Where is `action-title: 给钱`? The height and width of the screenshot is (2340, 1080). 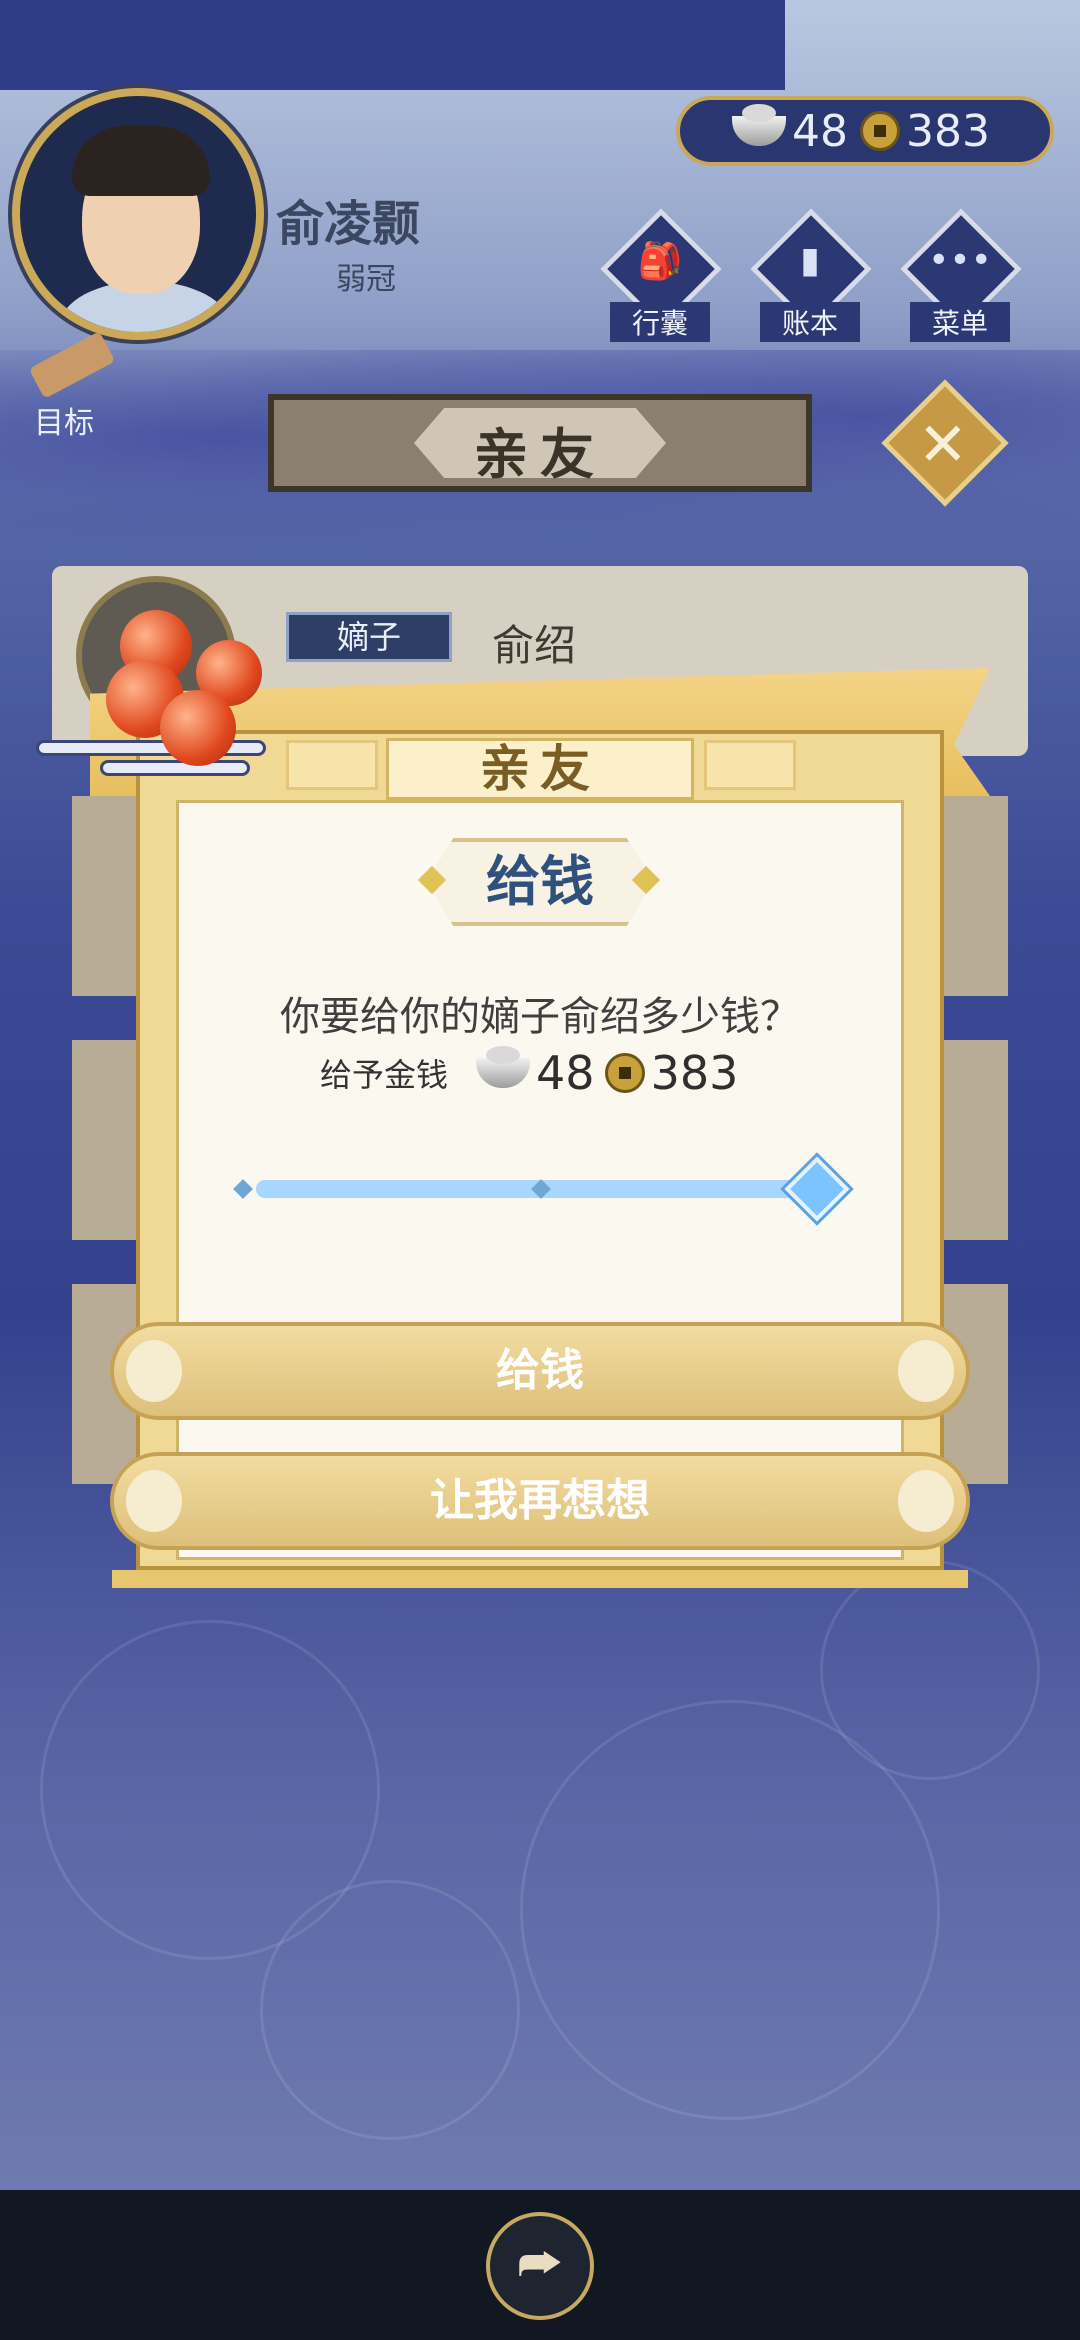 action-title: 给钱 is located at coordinates (540, 881).